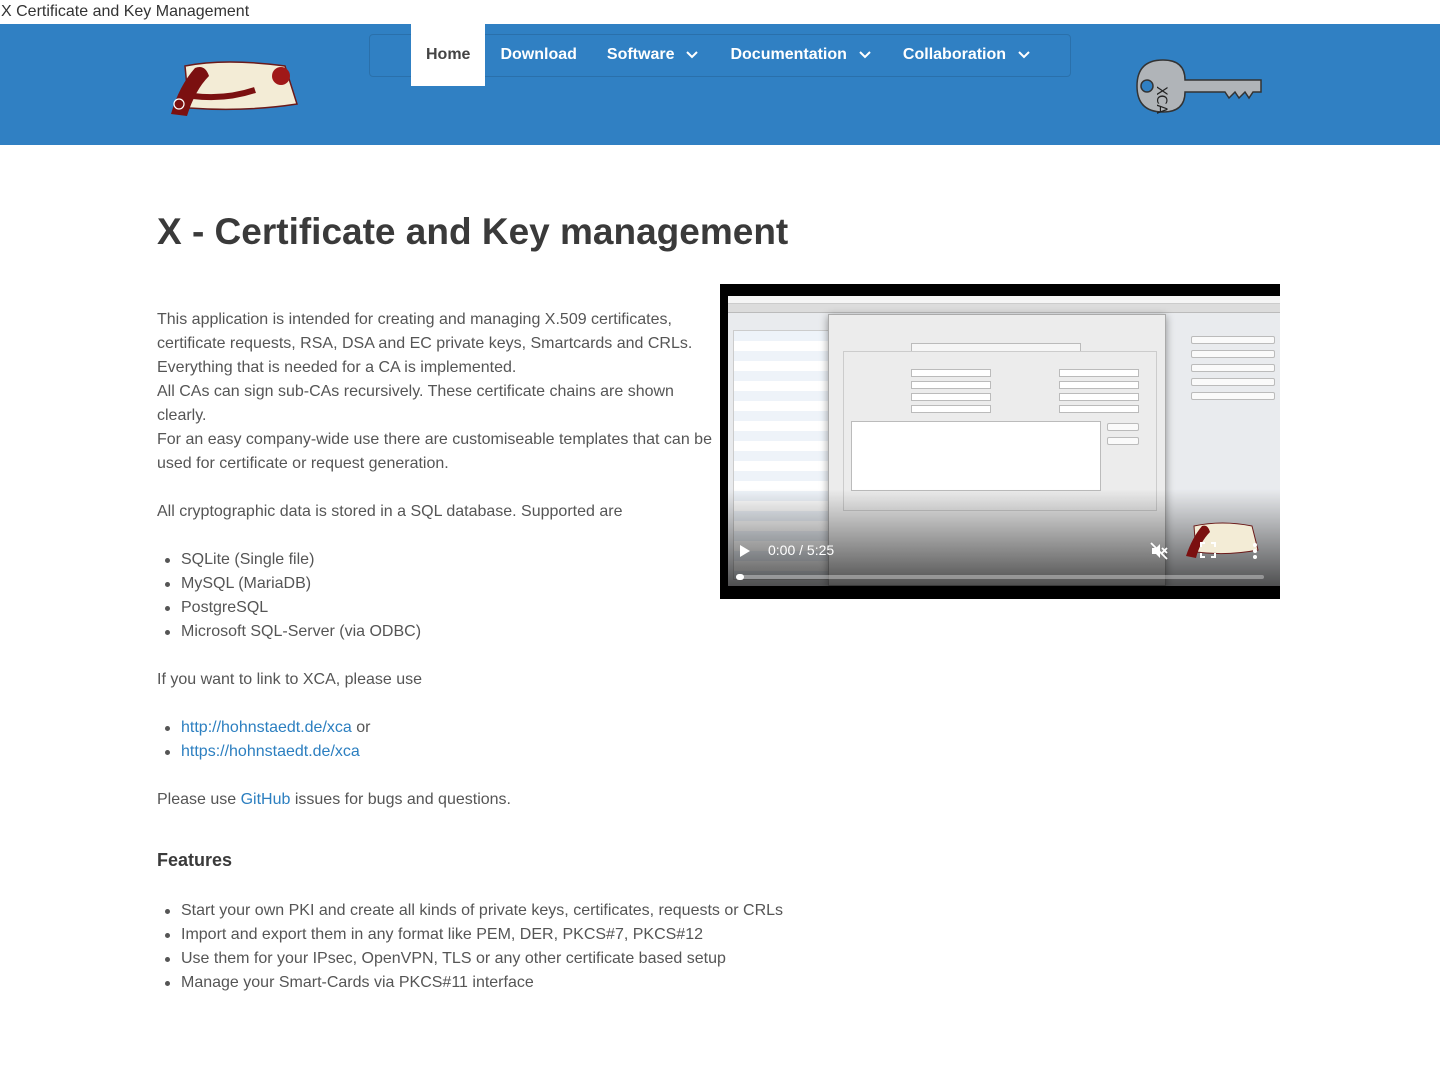 Image resolution: width=1440 pixels, height=1080 pixels. I want to click on list-item: https://hohnstaedt.de/xca, so click(263, 752).